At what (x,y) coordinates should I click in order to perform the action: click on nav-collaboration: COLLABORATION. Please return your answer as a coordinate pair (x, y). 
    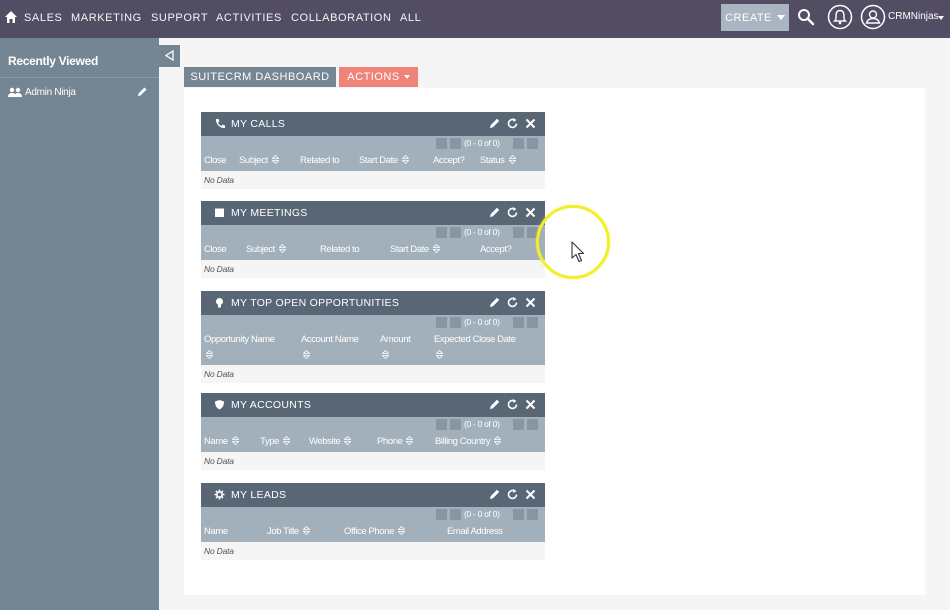
    Looking at the image, I should click on (341, 18).